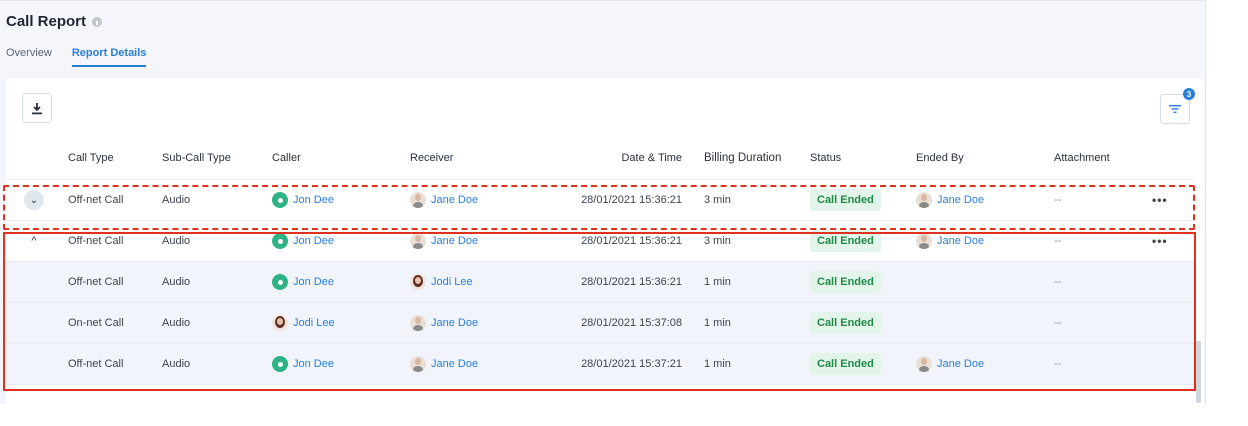  Describe the element at coordinates (29, 57) in the screenshot. I see `tab-overview: Overview` at that location.